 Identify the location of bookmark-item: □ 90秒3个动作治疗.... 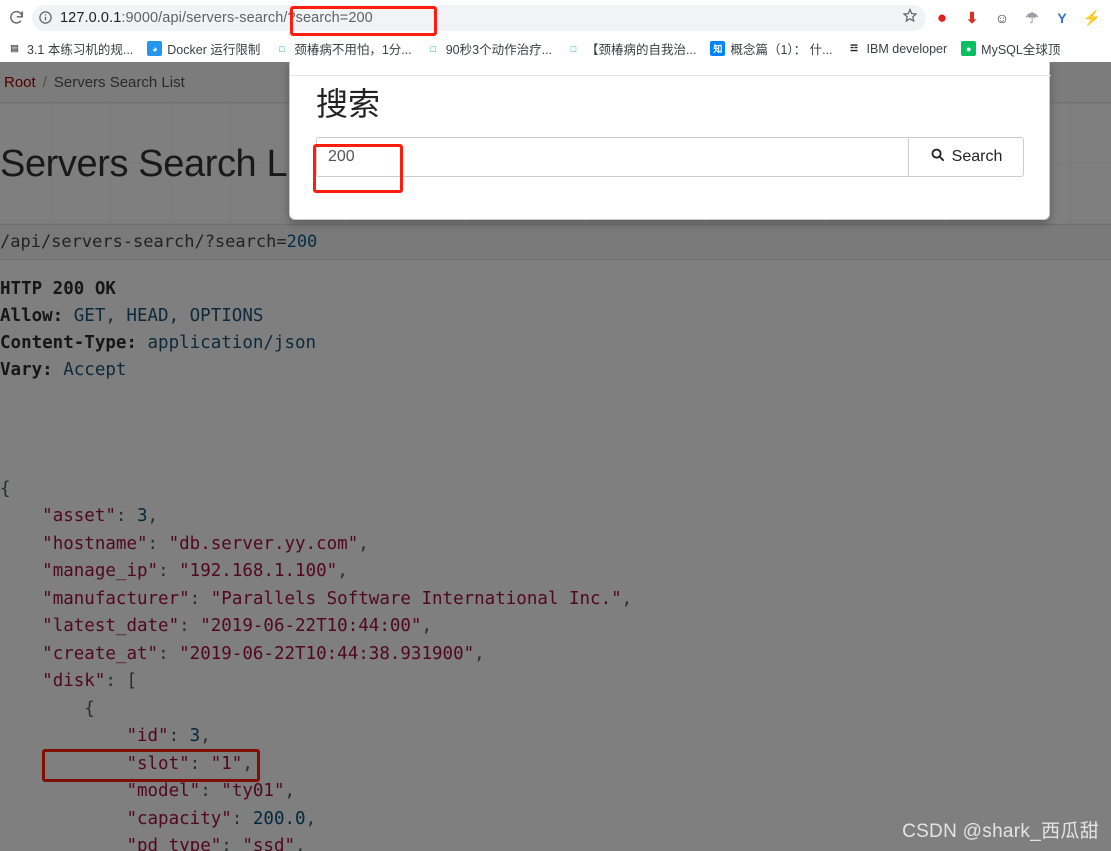
(489, 49).